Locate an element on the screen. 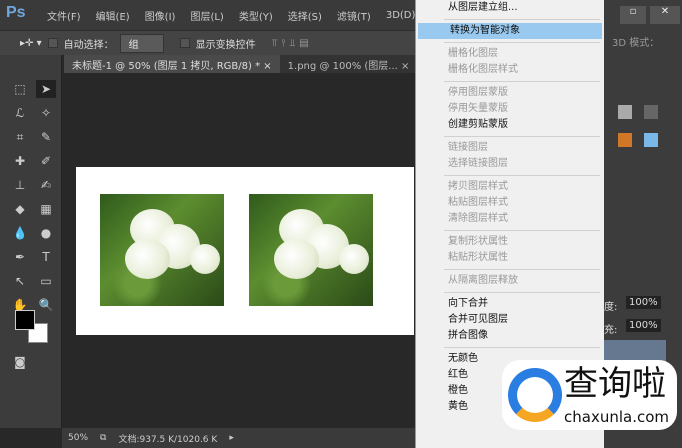  context-menu-item: 拷贝图层样式 is located at coordinates (478, 186).